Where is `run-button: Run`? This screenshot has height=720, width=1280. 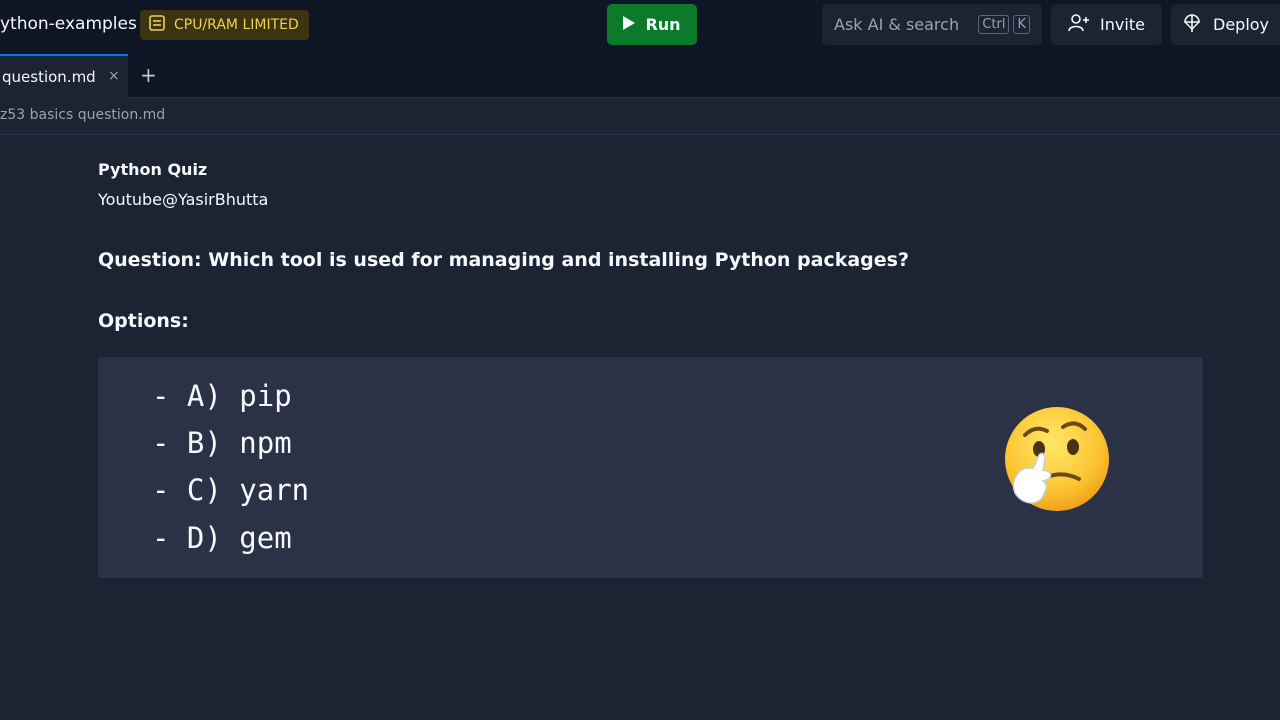
run-button: Run is located at coordinates (652, 24).